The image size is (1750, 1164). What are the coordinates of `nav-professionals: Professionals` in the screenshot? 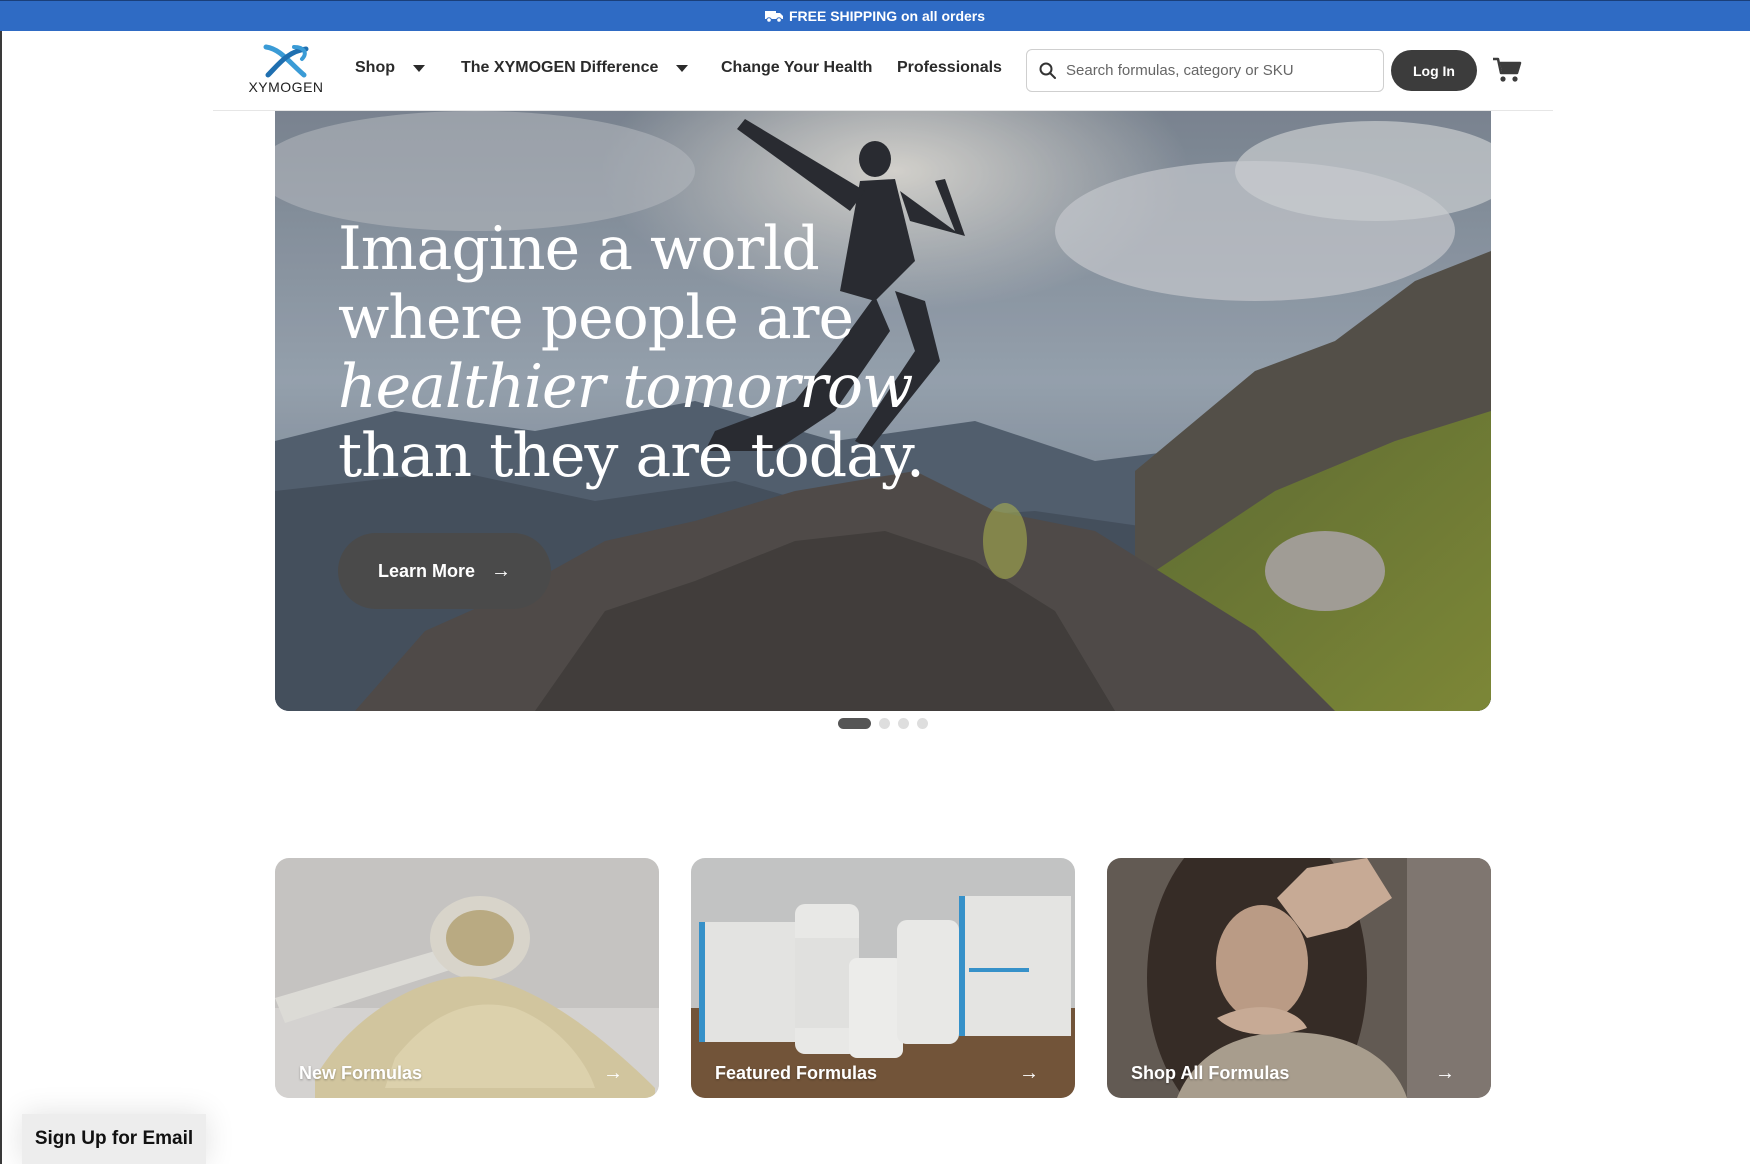 It's located at (949, 68).